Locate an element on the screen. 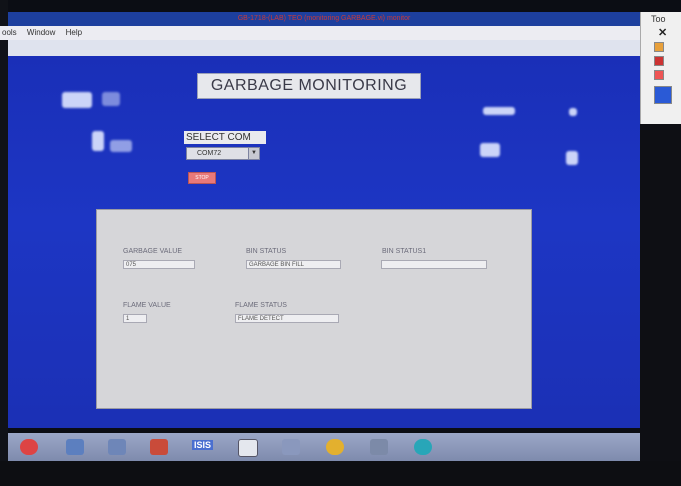  garbage-value-label: GARBAGE VALUE is located at coordinates (153, 251).